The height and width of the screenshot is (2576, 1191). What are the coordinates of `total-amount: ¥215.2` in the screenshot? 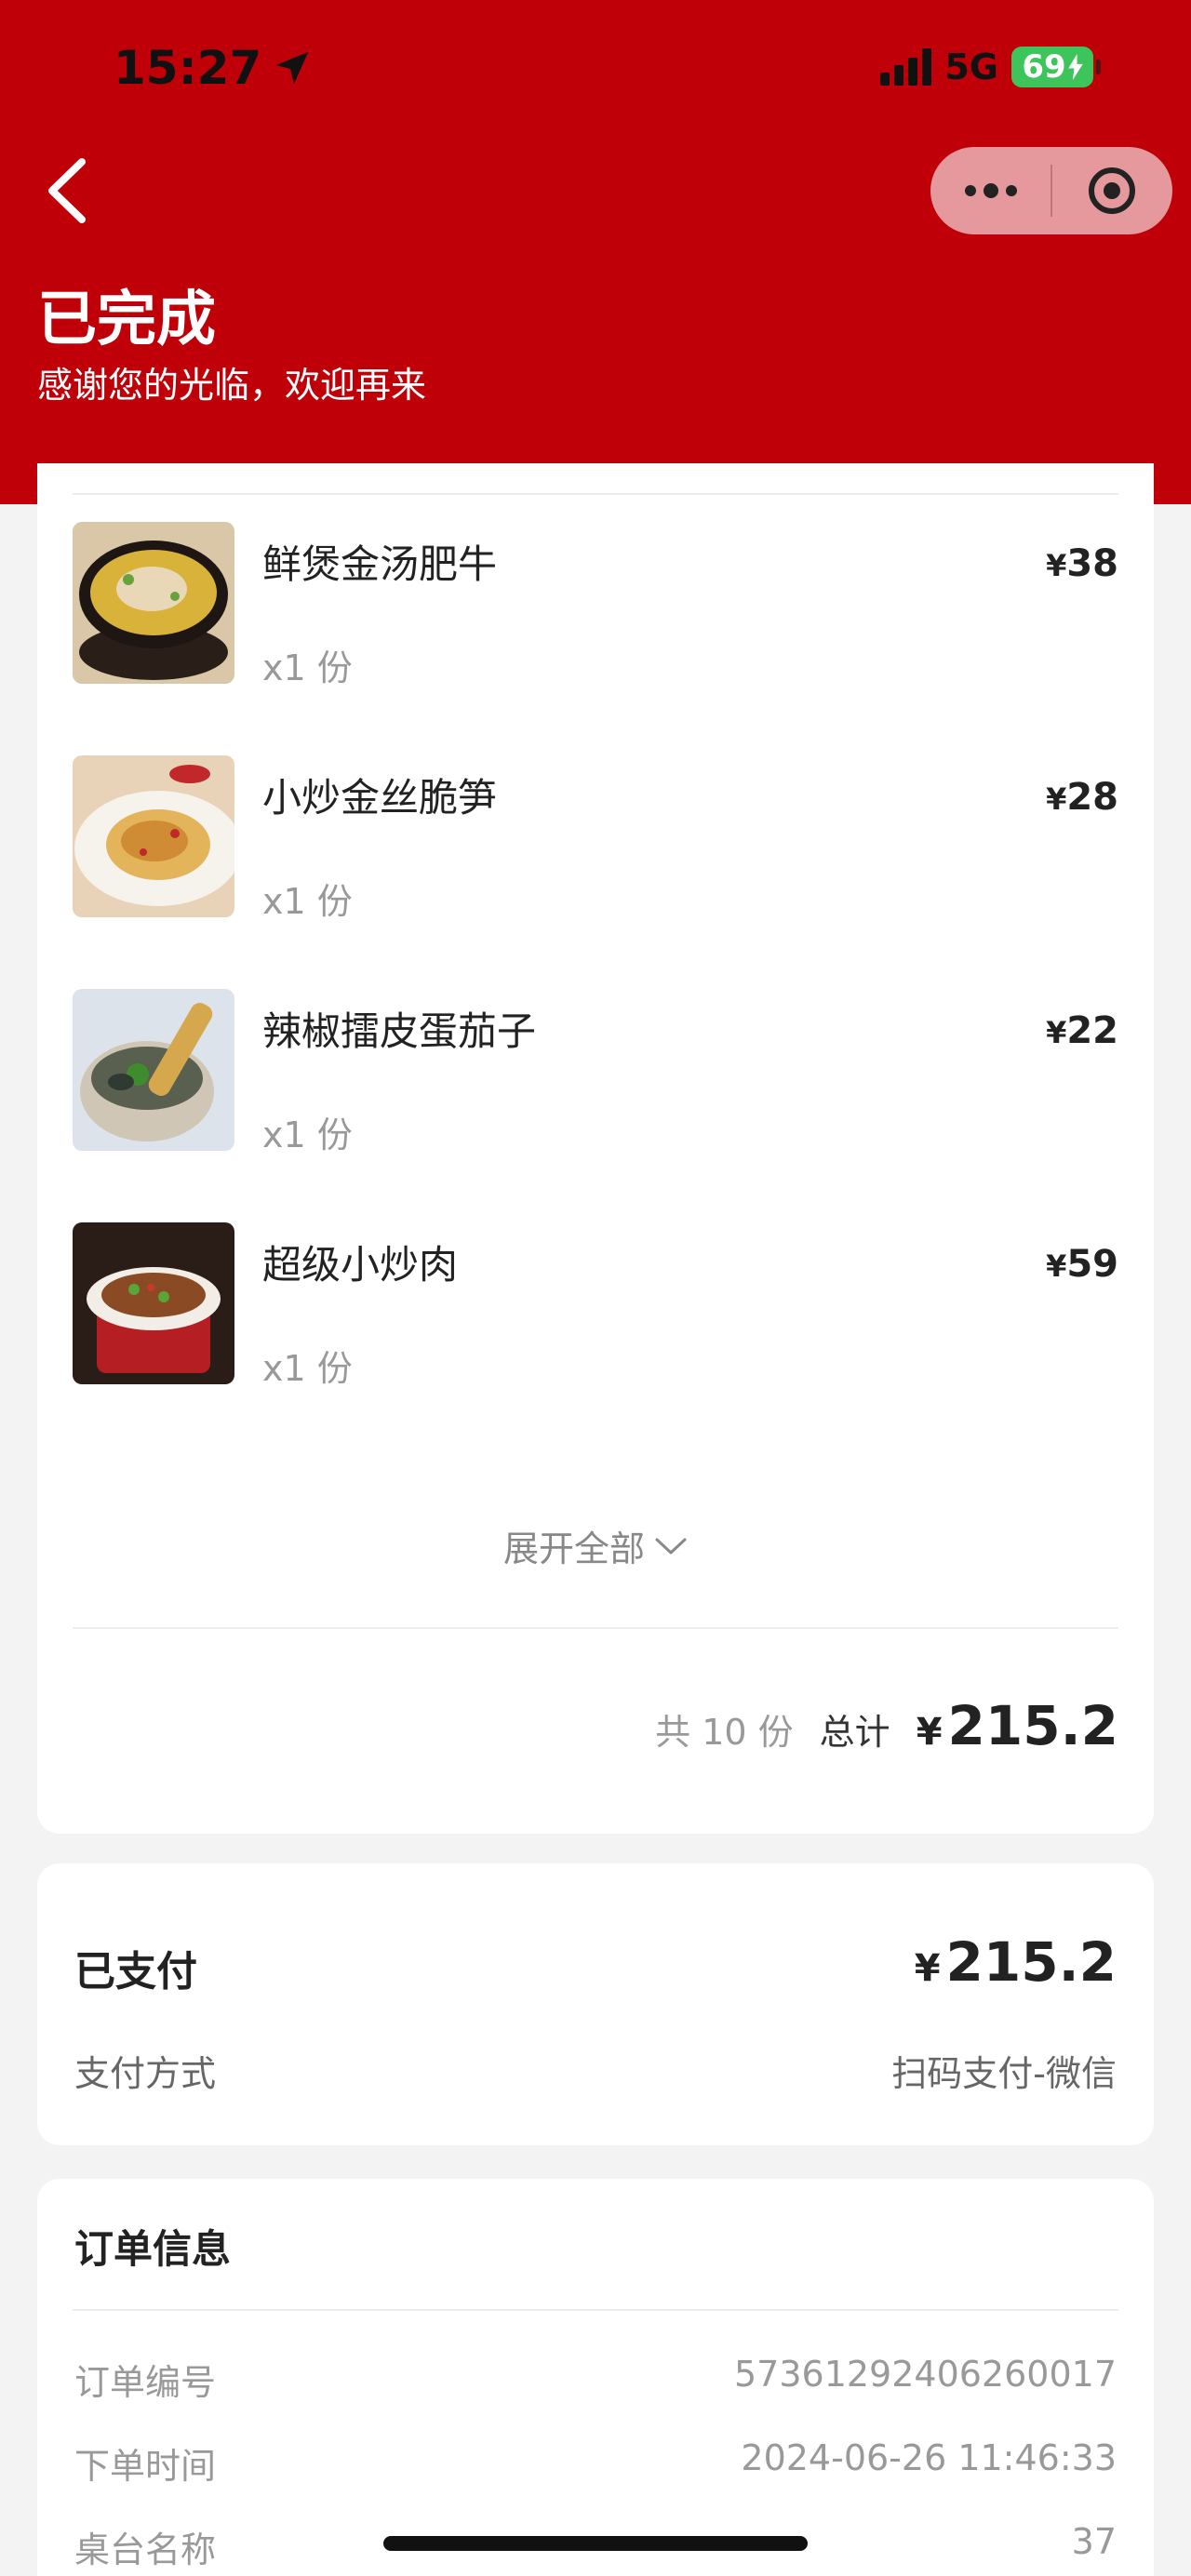 It's located at (1017, 1725).